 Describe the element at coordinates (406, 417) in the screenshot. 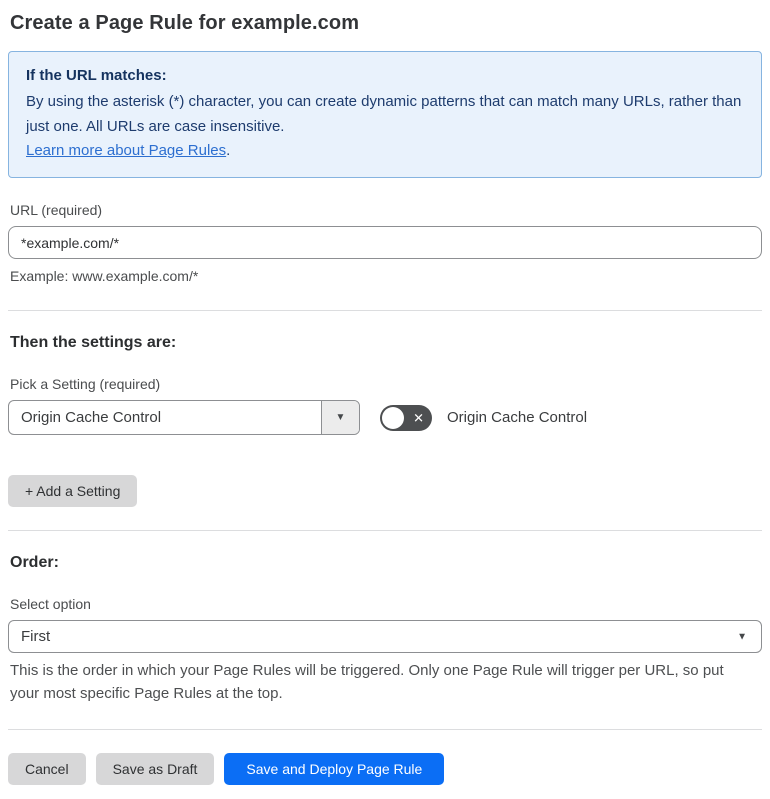

I see `origin-cache-control-toggle: ✕` at that location.